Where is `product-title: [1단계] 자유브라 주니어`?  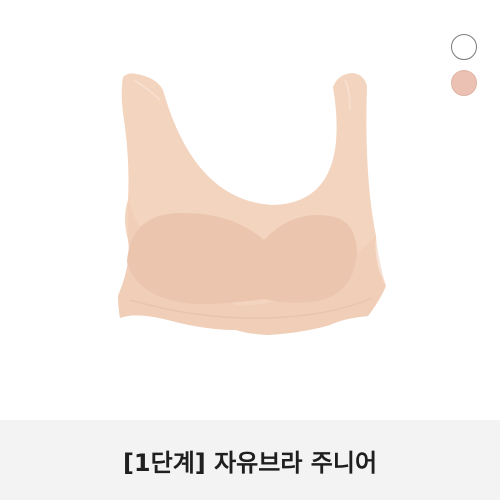 product-title: [1단계] 자유브라 주니어 is located at coordinates (250, 460).